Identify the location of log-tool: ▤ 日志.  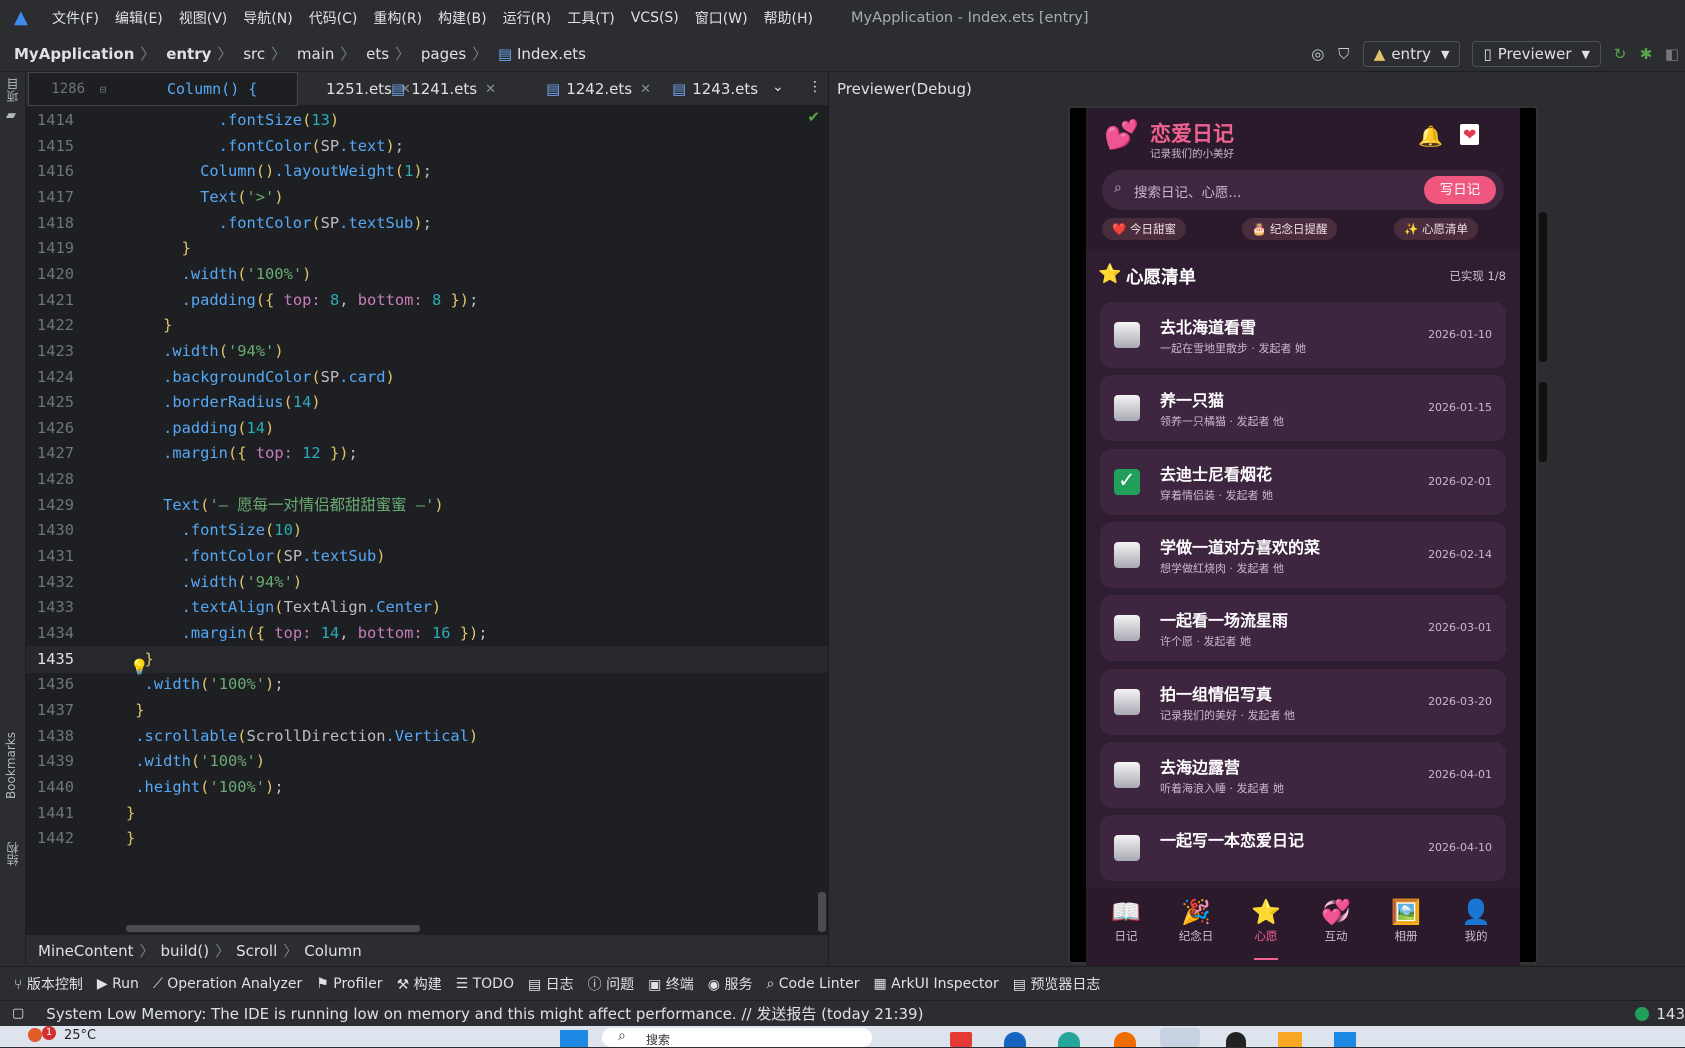
(551, 984).